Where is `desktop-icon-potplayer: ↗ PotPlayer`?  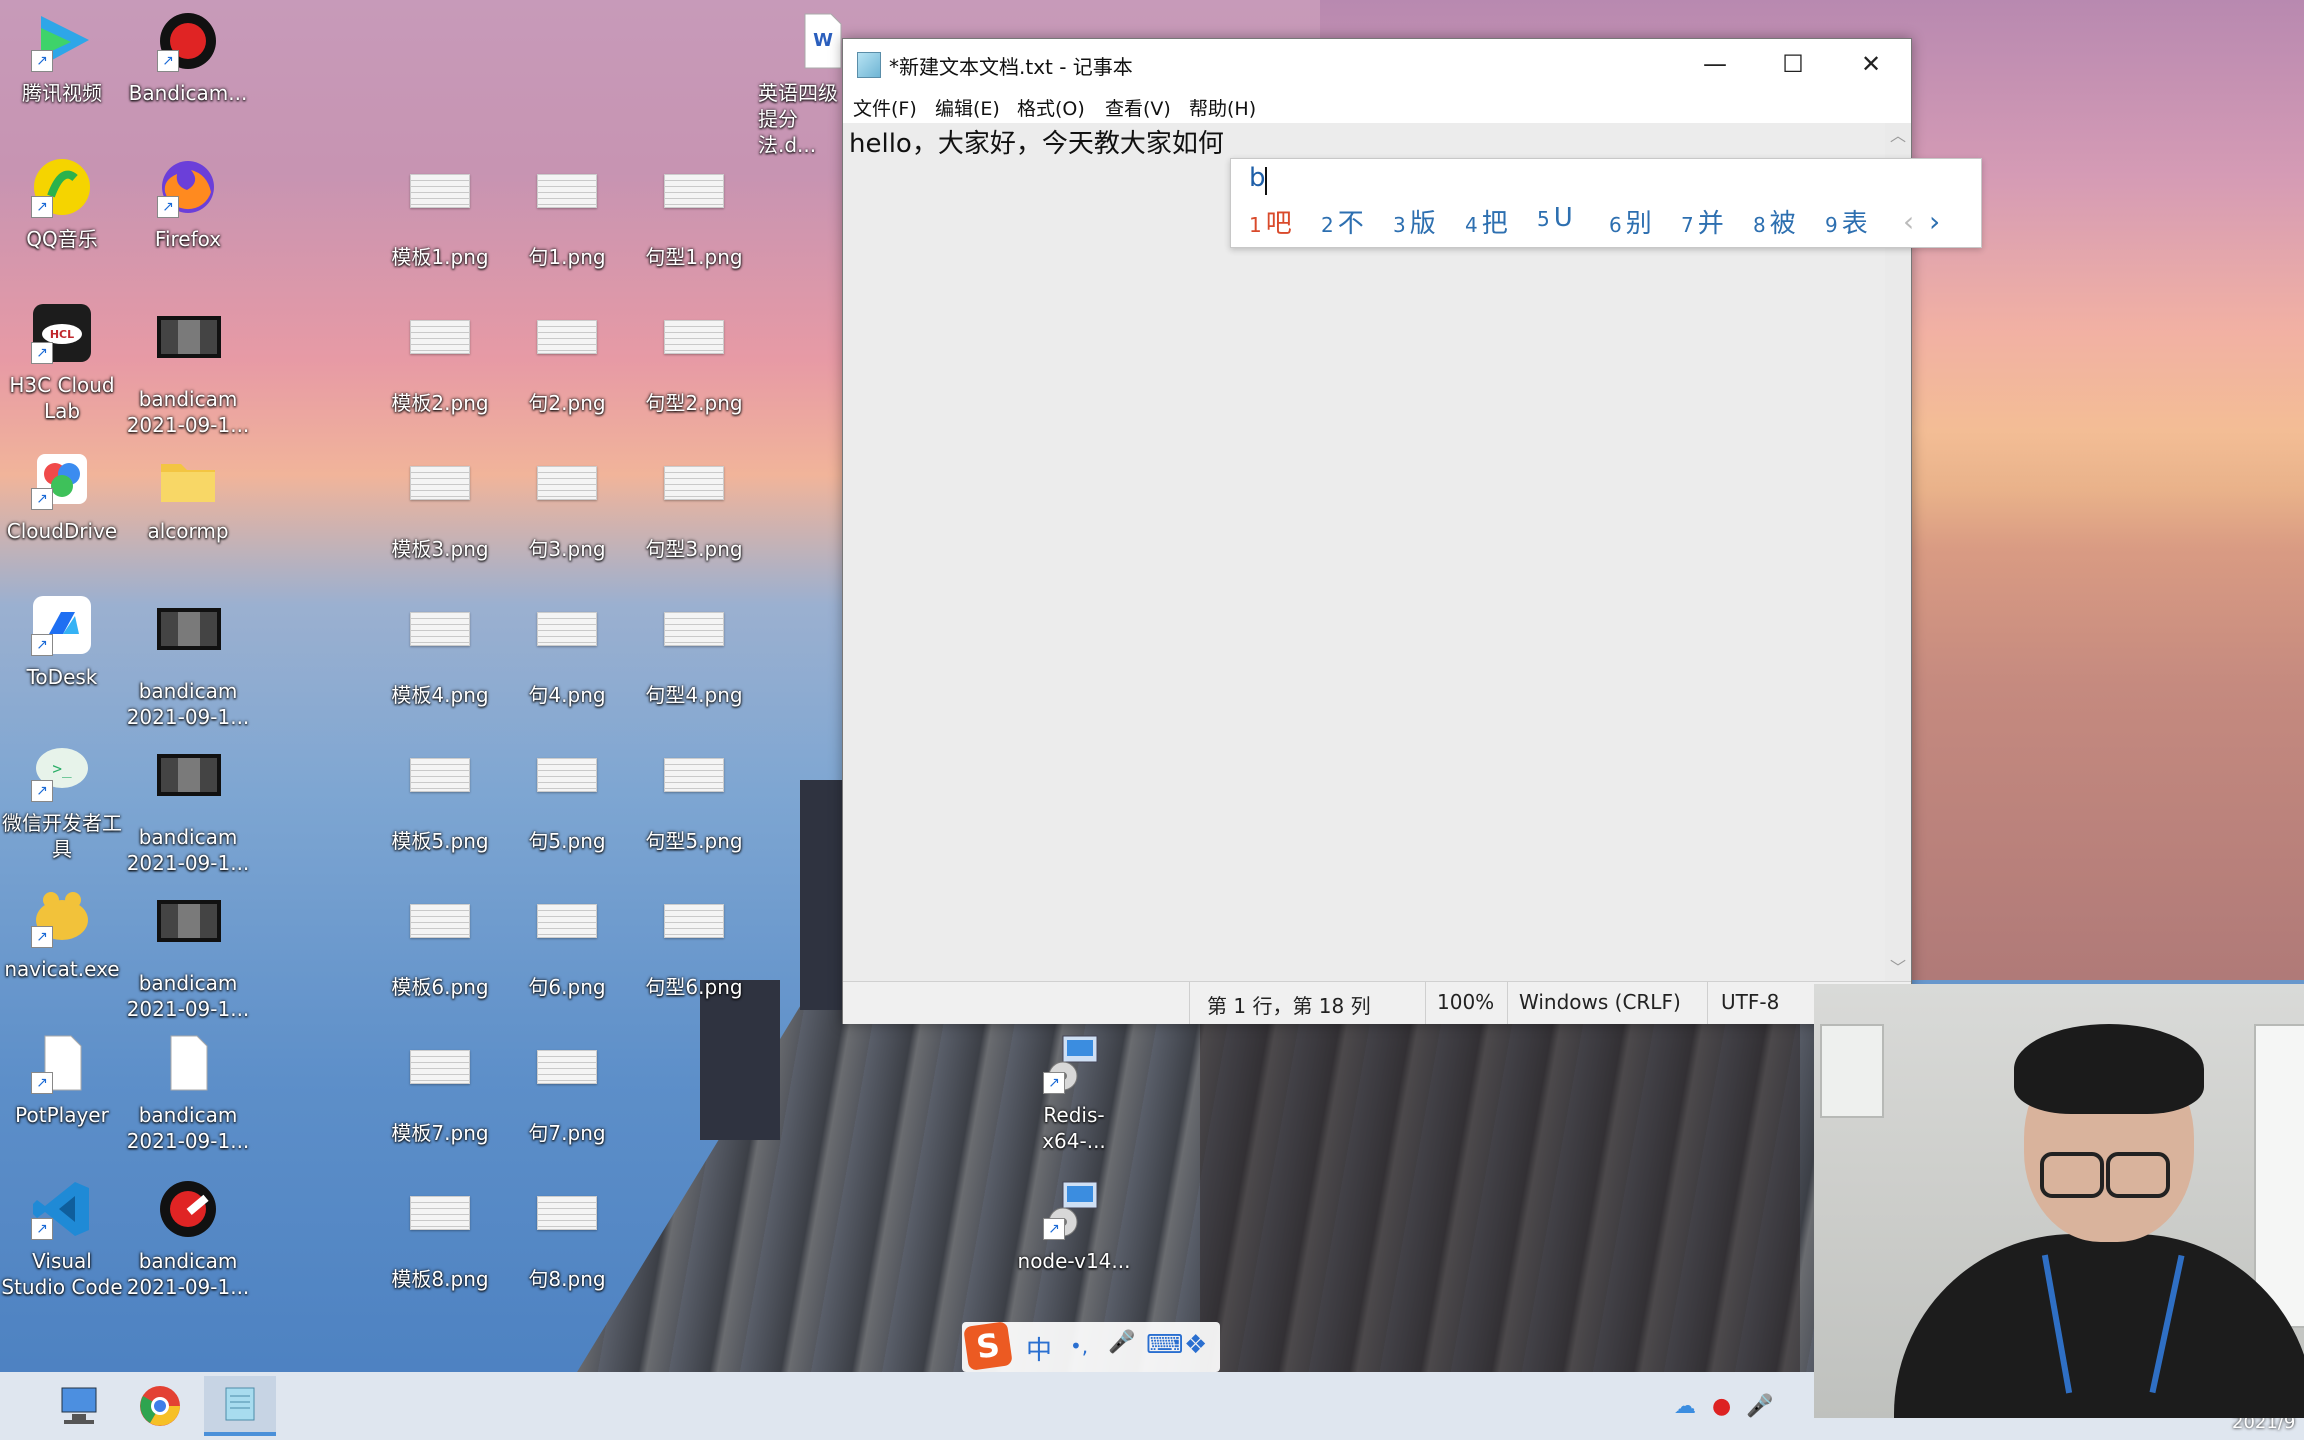 desktop-icon-potplayer: ↗ PotPlayer is located at coordinates (62, 1080).